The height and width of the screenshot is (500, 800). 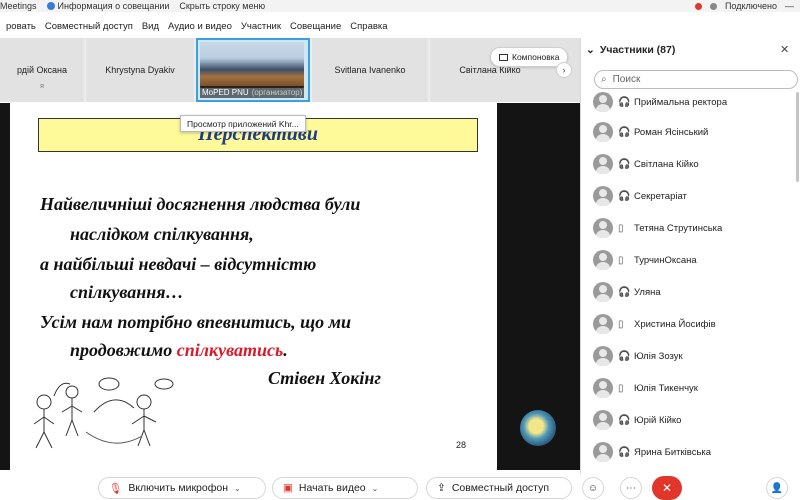 I want to click on participant-row: 🎧 Роман Ясінський, so click(x=690, y=132).